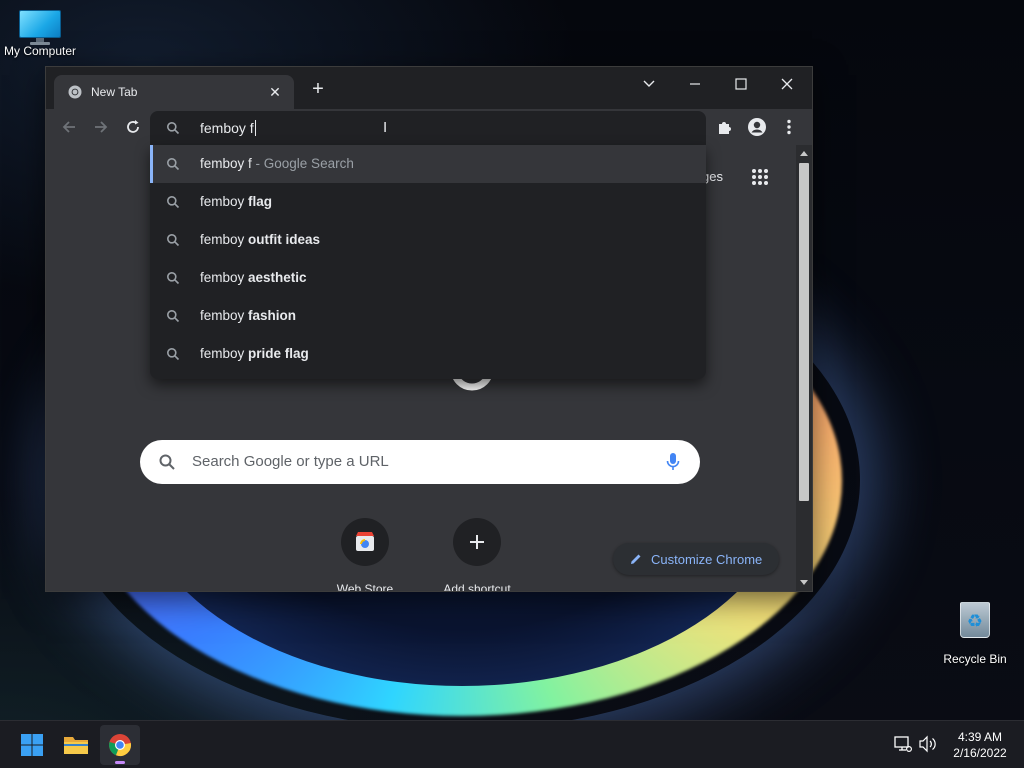  What do you see at coordinates (275, 92) in the screenshot?
I see `tab-close-button: ✕` at bounding box center [275, 92].